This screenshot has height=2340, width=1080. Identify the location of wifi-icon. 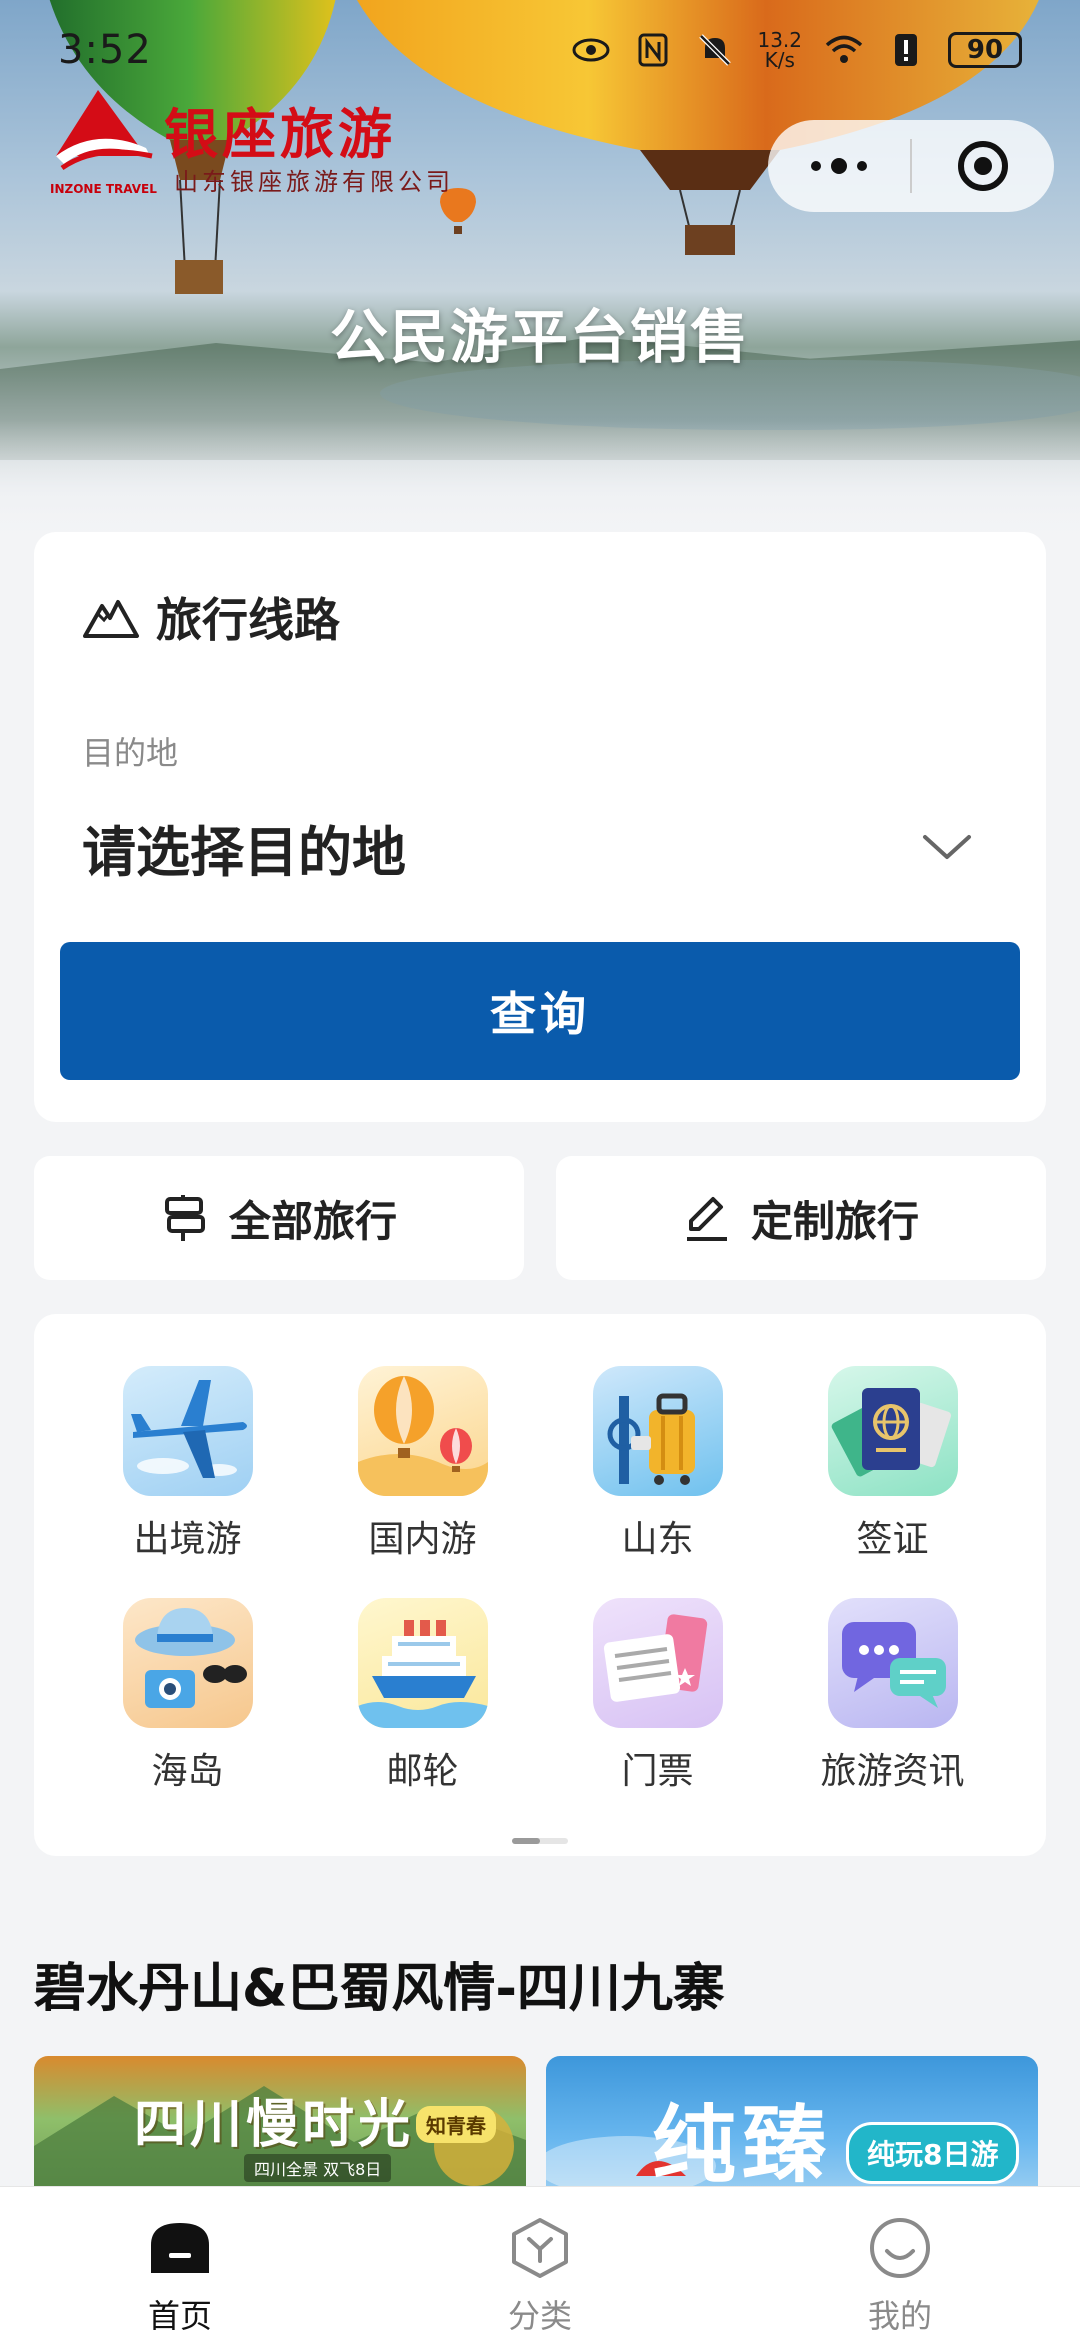
(844, 49).